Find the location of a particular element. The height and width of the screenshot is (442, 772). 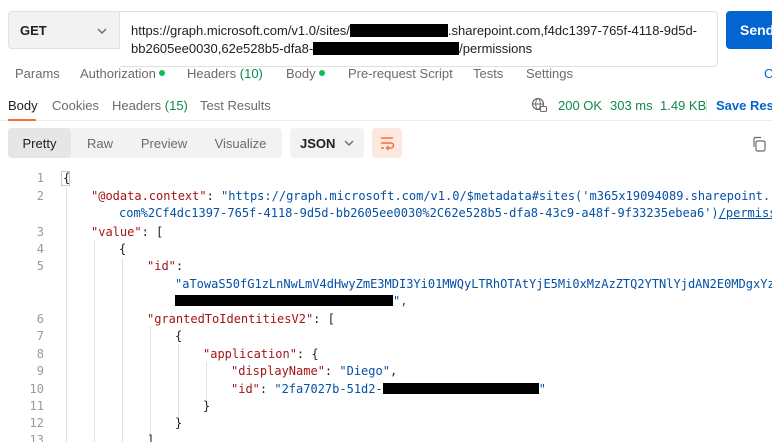

tab-label: Body is located at coordinates (301, 73).